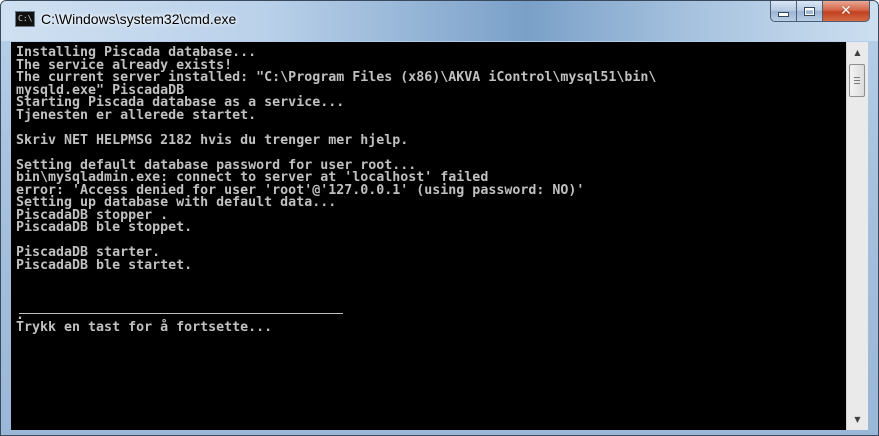 This screenshot has width=879, height=436. I want to click on scroll-up-arrow-icon: ▲, so click(857, 52).